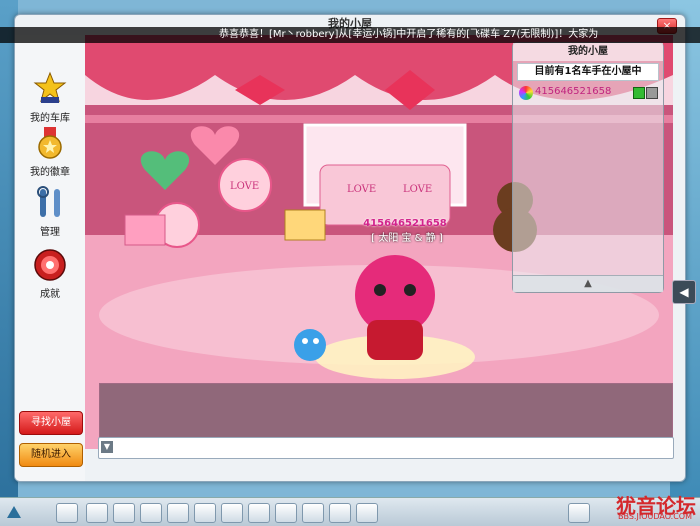 This screenshot has width=700, height=526. I want to click on profile-icon, so click(652, 93).